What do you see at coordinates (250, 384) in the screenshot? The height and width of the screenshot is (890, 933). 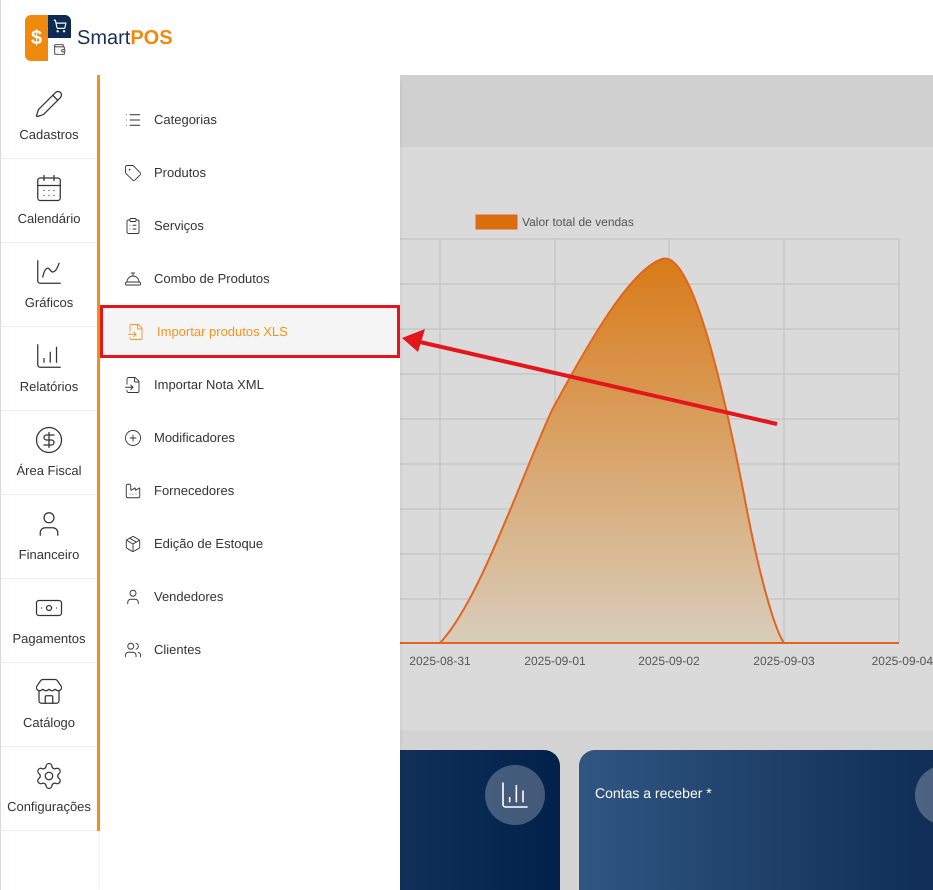 I see `submenu-item: Importar Nota XML` at bounding box center [250, 384].